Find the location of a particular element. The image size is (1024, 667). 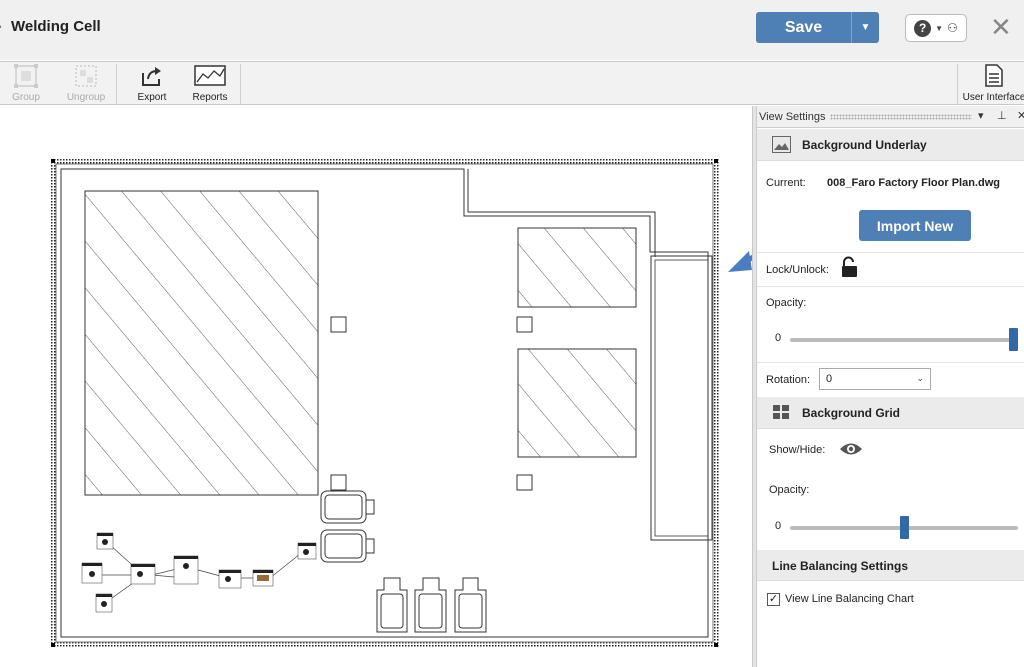

show-hide-label: Show/Hide: is located at coordinates (797, 450).